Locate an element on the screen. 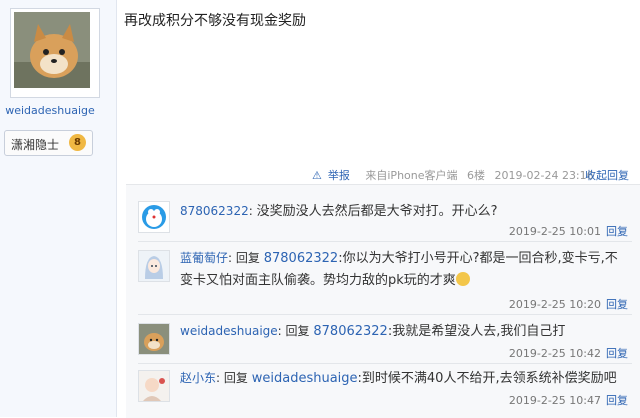  reply-username: 蓝葡萄仔 is located at coordinates (204, 258).